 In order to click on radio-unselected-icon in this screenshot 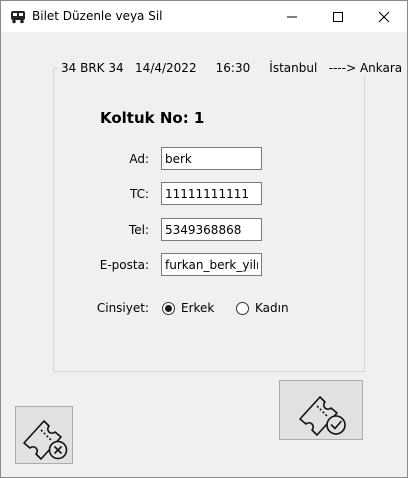, I will do `click(242, 308)`.